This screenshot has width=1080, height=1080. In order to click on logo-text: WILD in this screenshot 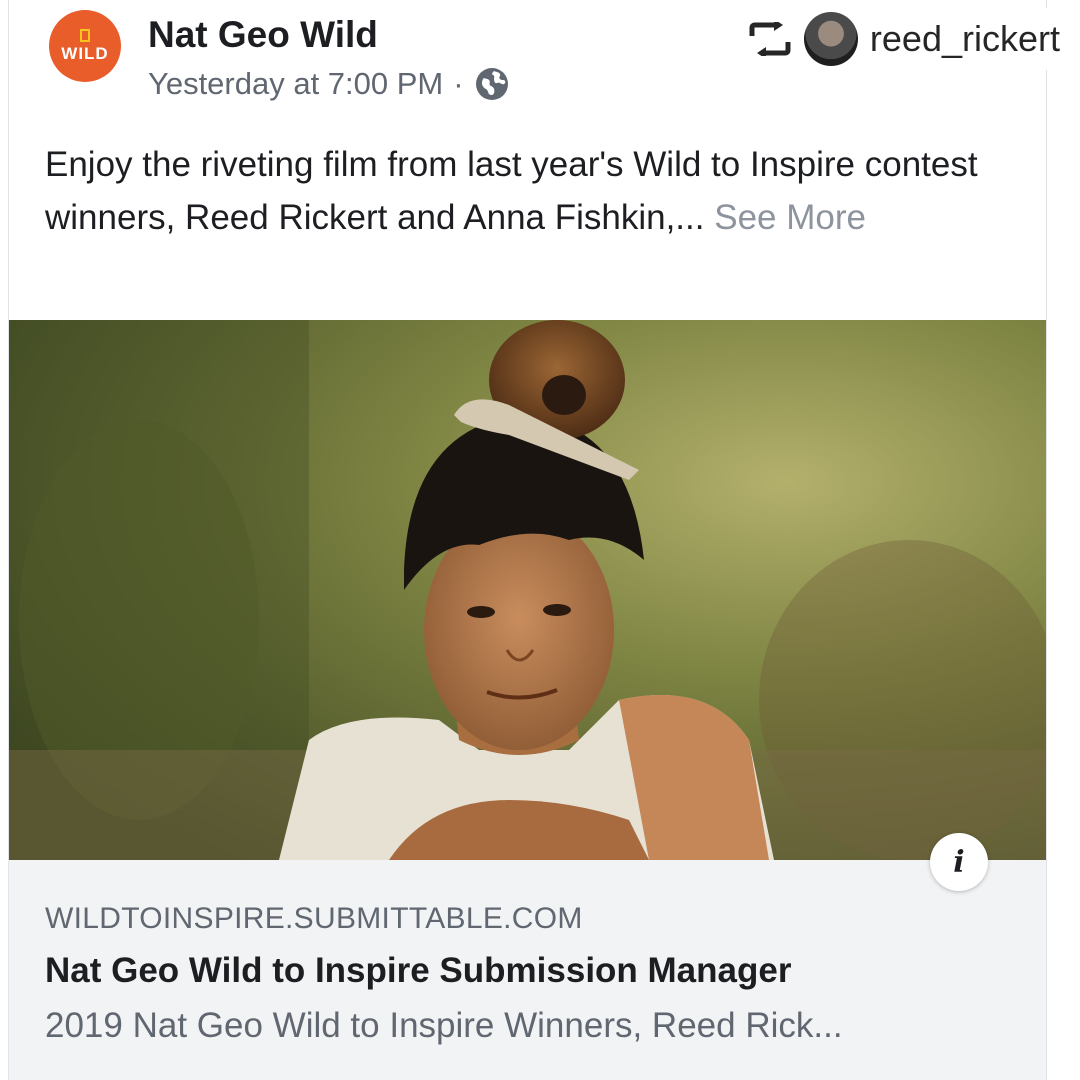, I will do `click(85, 53)`.